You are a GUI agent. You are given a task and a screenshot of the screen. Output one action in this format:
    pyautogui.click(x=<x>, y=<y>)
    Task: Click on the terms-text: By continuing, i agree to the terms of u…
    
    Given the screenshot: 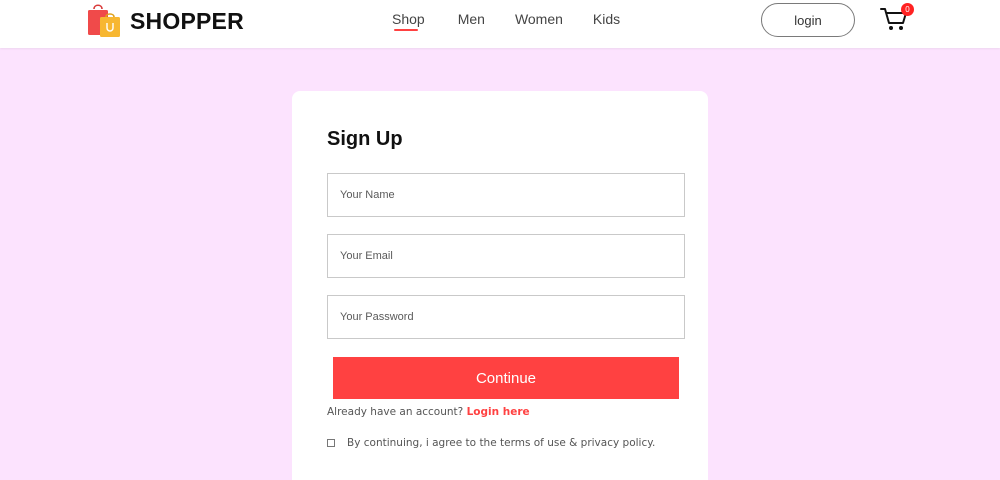 What is the action you would take?
    pyautogui.click(x=501, y=443)
    